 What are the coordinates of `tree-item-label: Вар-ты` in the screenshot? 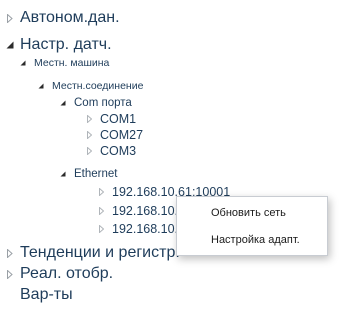 It's located at (46, 294).